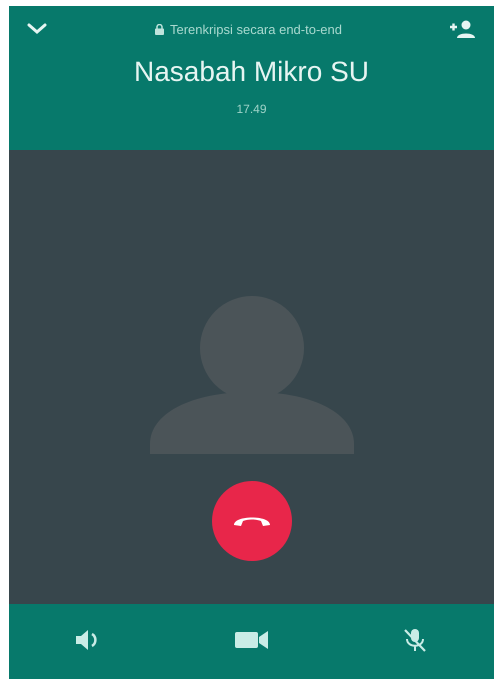  Describe the element at coordinates (159, 29) in the screenshot. I see `lock-icon` at that location.